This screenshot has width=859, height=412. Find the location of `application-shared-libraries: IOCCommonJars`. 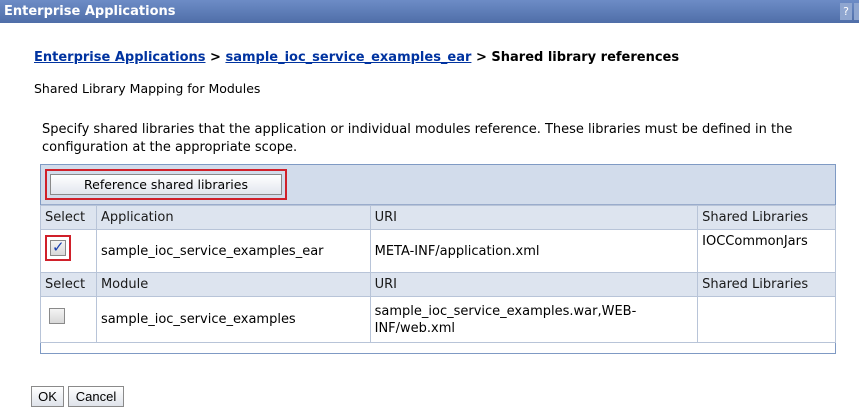

application-shared-libraries: IOCCommonJars is located at coordinates (766, 251).